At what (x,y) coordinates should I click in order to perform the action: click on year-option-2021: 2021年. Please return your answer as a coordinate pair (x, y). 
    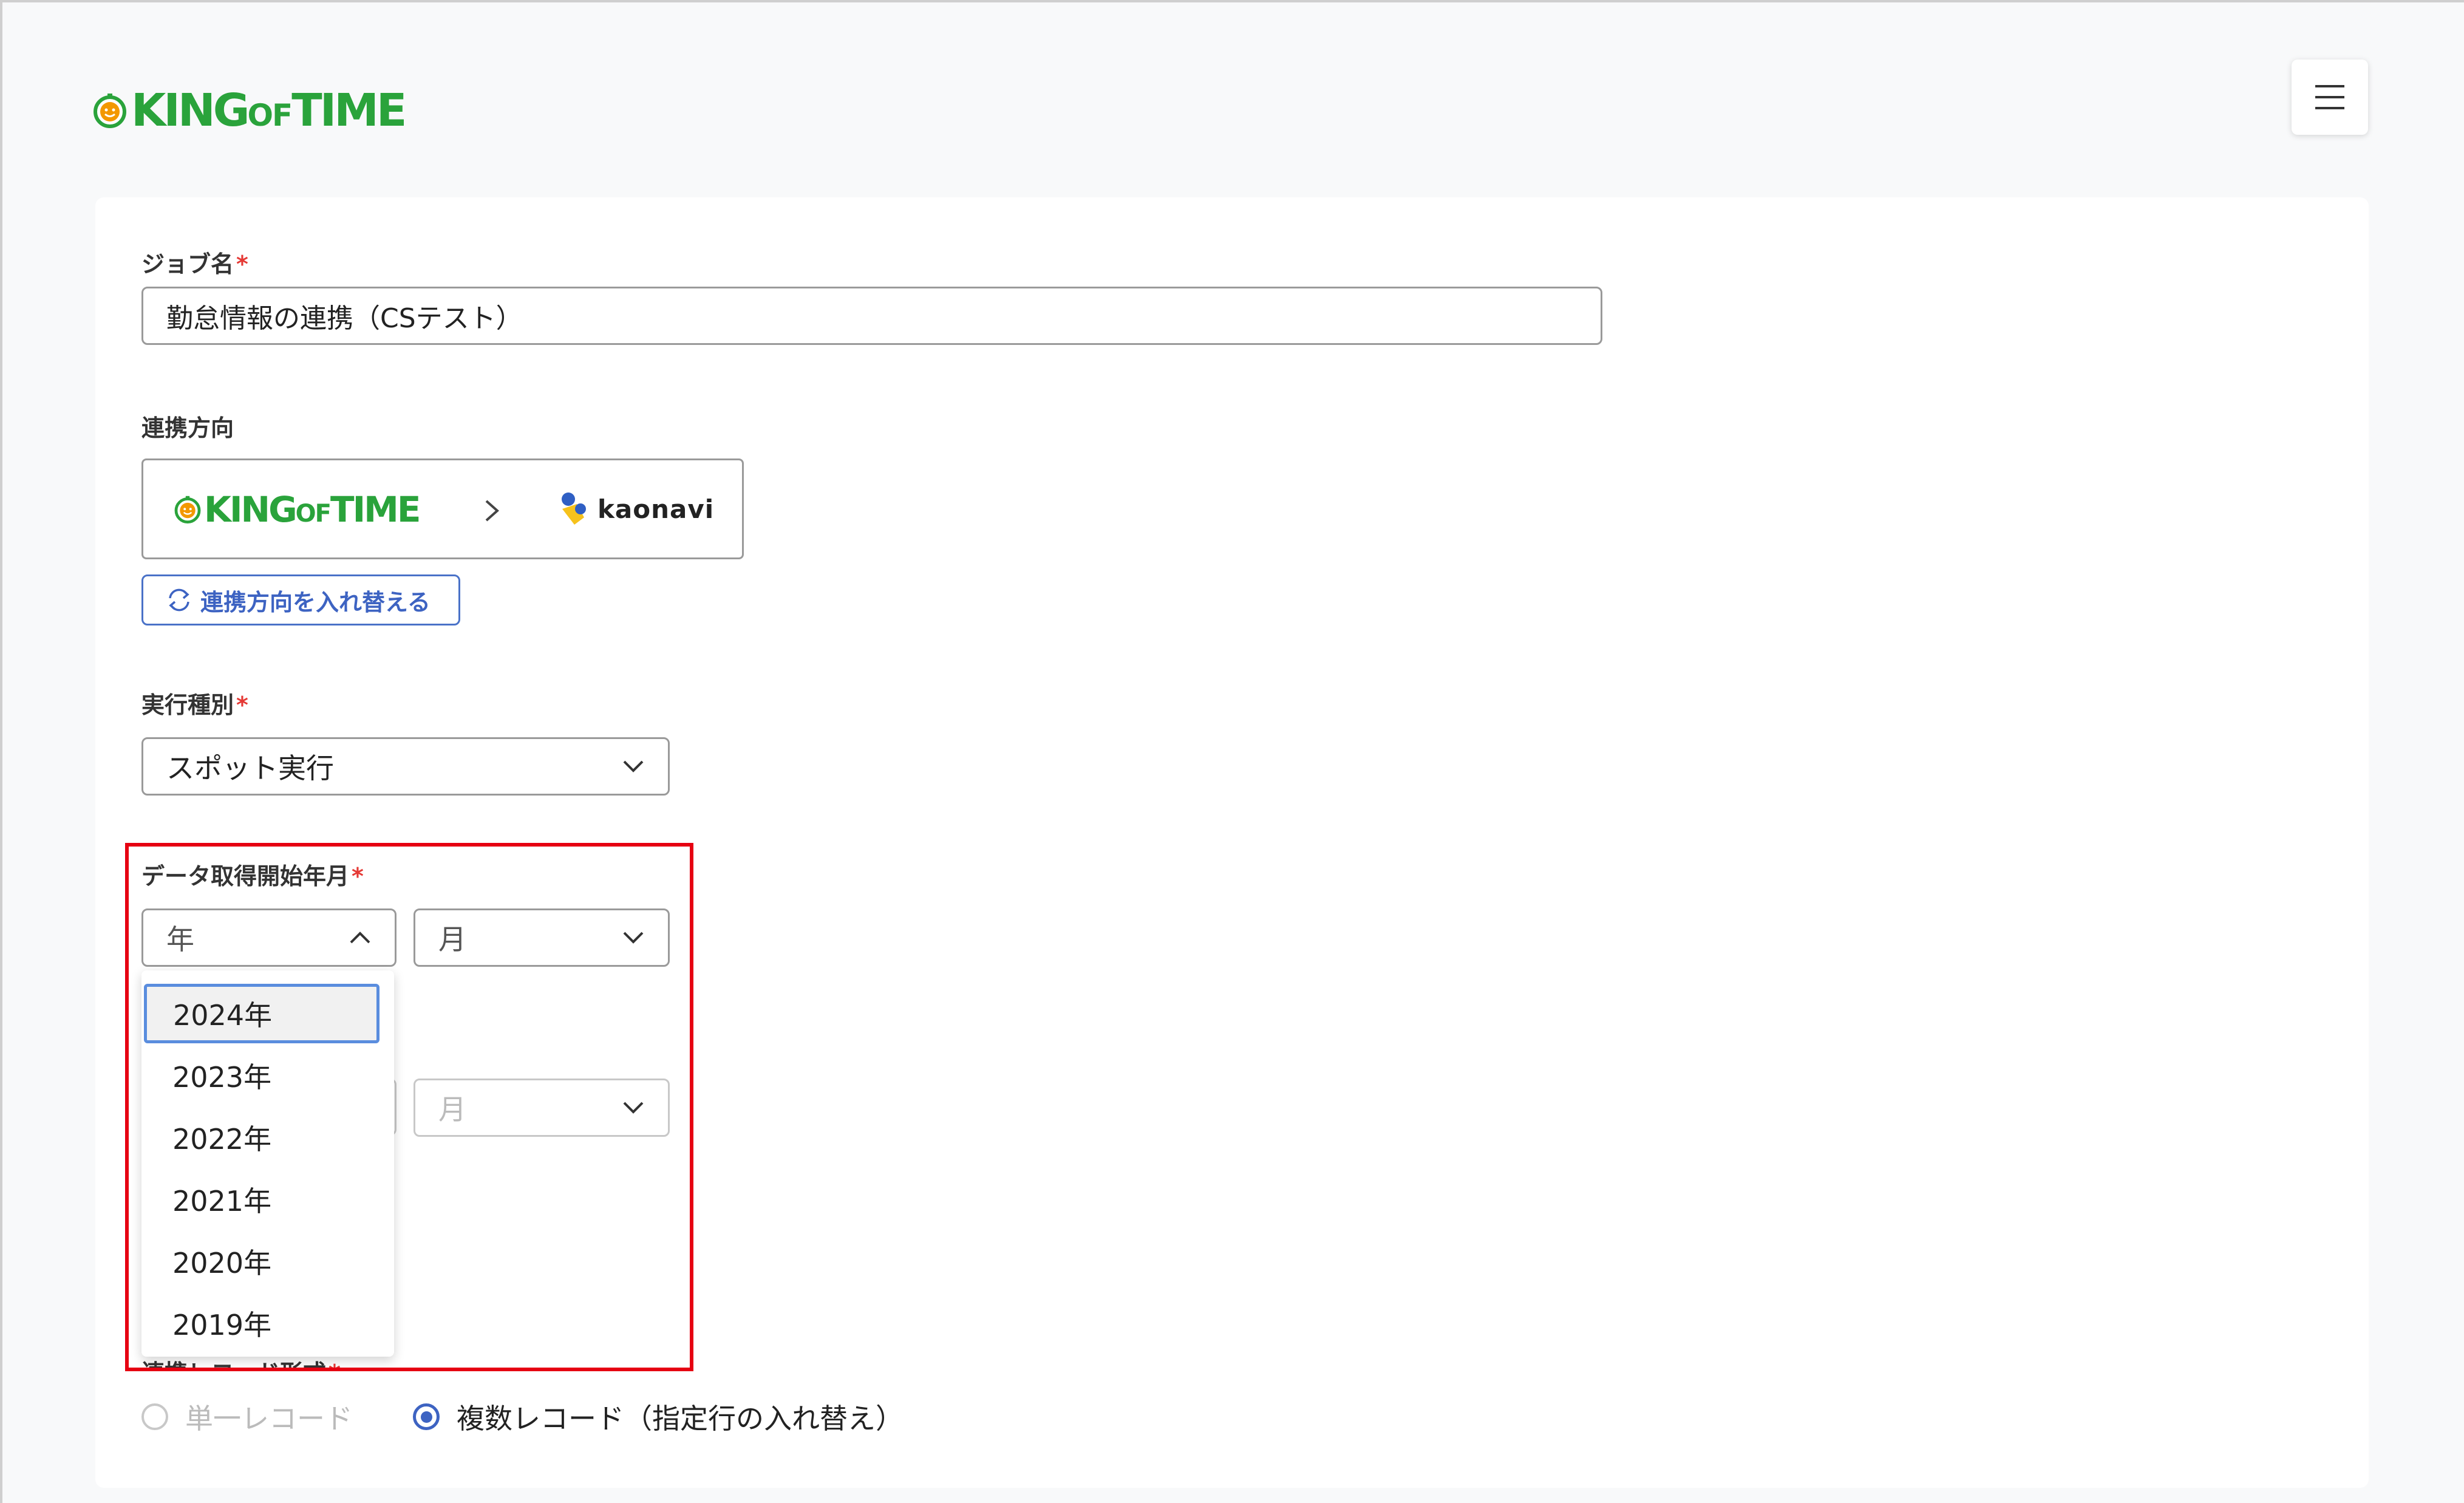
    Looking at the image, I should click on (267, 1199).